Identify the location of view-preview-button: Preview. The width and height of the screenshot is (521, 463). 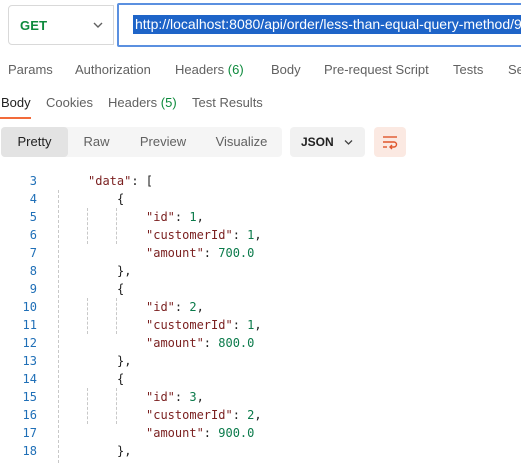
(163, 142).